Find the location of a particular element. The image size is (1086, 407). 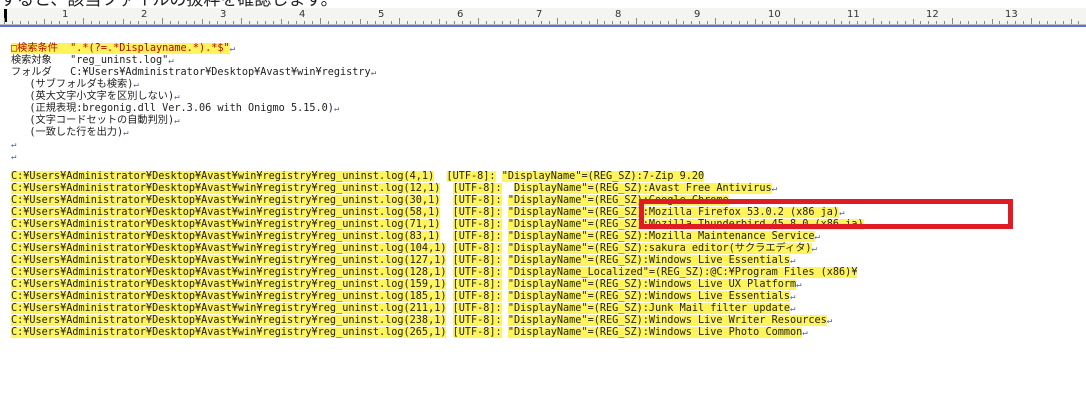

ruler-num-11: 11 is located at coordinates (853, 14).